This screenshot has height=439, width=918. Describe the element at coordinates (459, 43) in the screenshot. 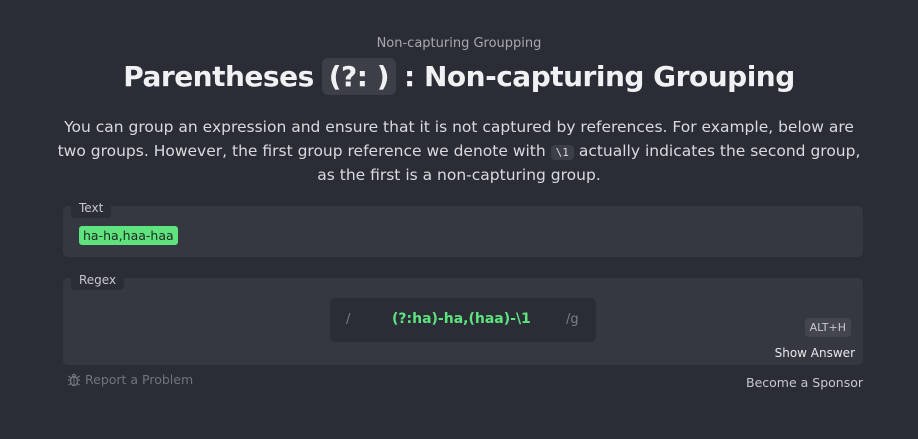

I see `lesson-subtitle: Non-capturing Groupping` at that location.